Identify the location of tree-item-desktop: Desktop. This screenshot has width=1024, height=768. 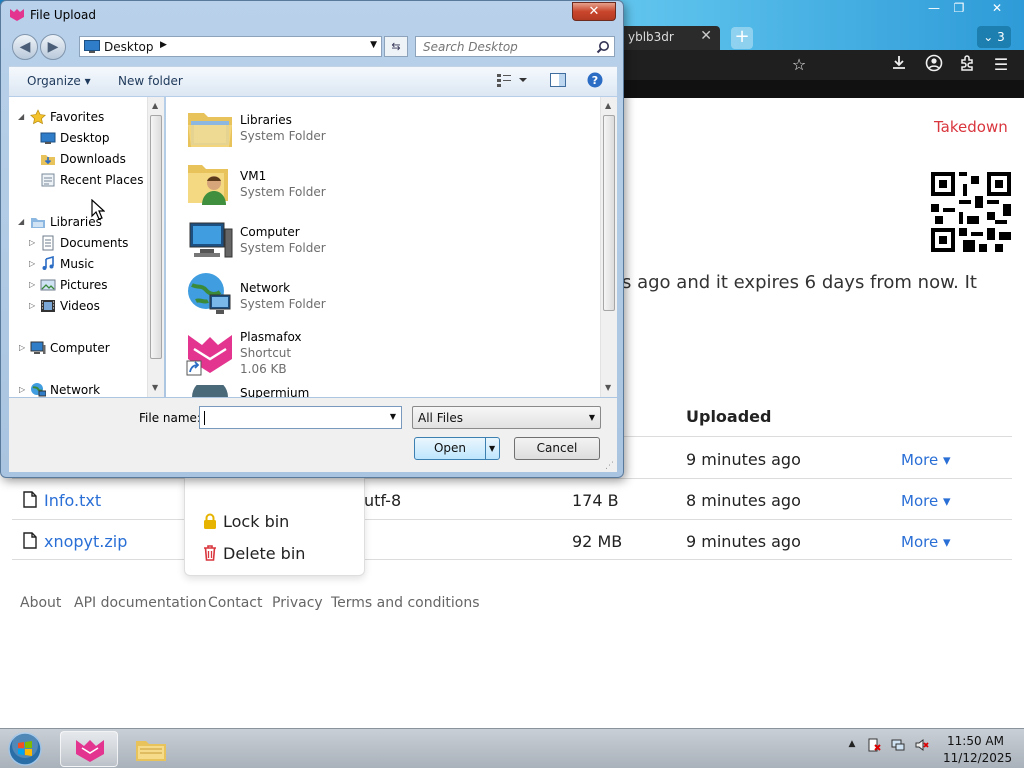
(75, 138).